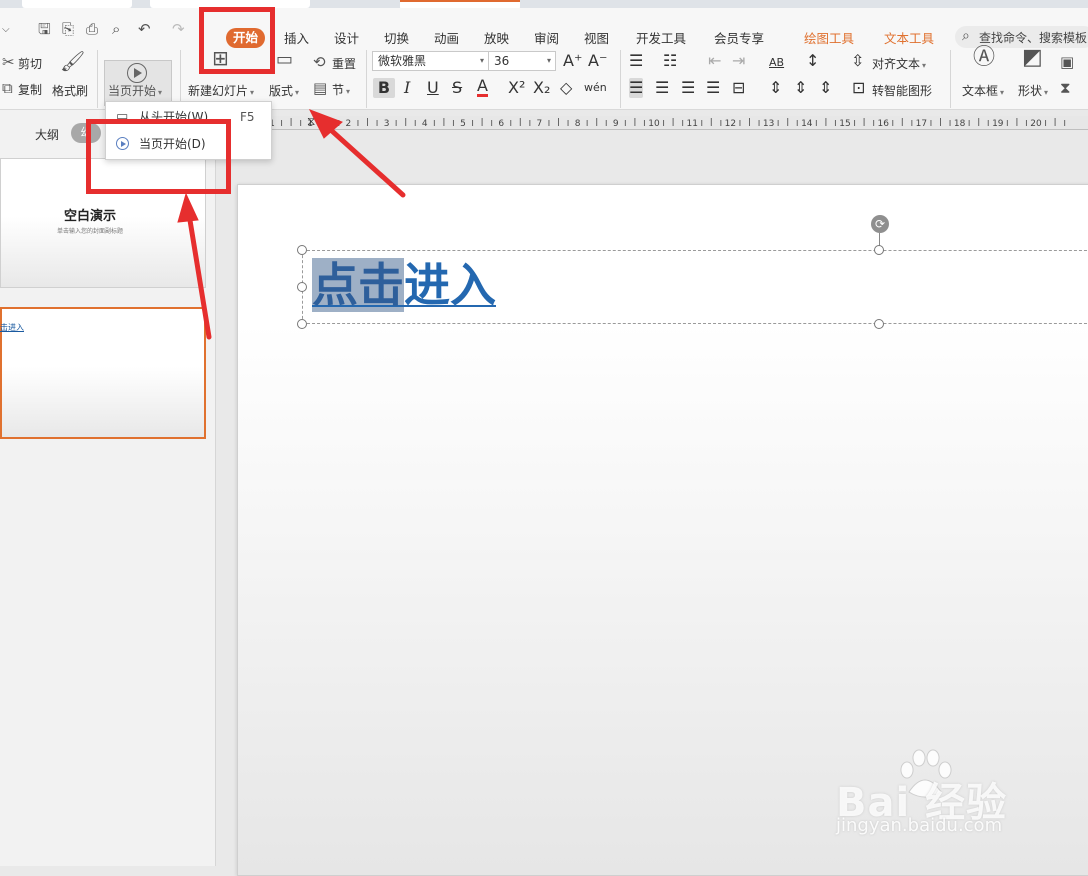 This screenshot has width=1088, height=876. What do you see at coordinates (188, 207) in the screenshot?
I see `annotation-arrow-head` at bounding box center [188, 207].